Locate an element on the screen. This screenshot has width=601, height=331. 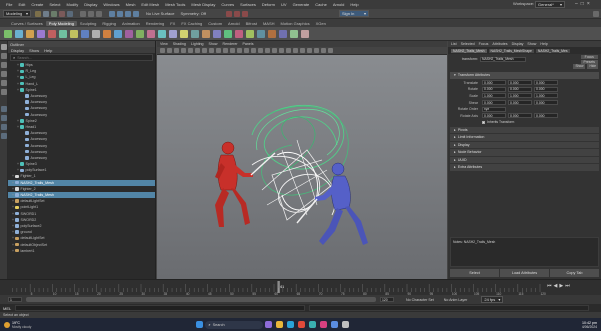
edge-icon is located at coordinates (291, 324).